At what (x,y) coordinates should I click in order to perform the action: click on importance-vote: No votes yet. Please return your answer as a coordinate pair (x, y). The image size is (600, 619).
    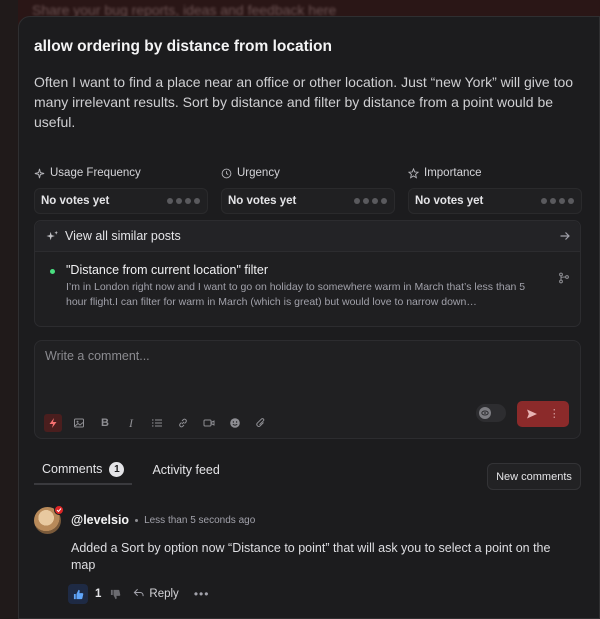
    Looking at the image, I should click on (495, 201).